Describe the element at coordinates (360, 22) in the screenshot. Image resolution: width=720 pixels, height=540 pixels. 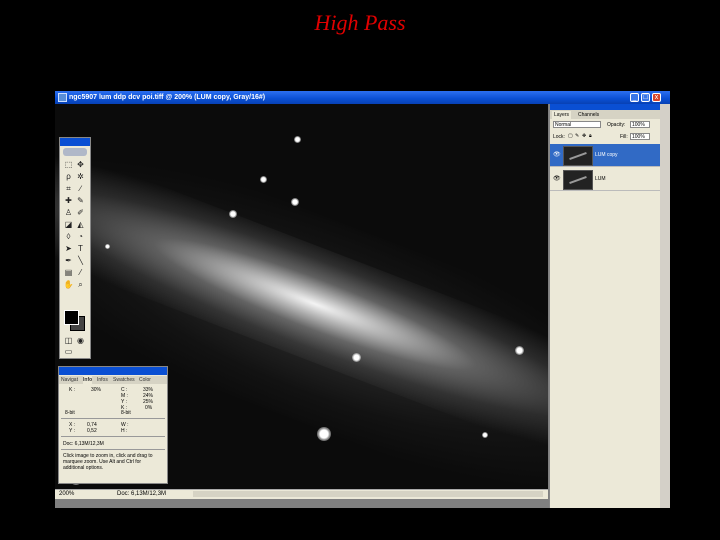
I see `slide-title: High Pass` at that location.